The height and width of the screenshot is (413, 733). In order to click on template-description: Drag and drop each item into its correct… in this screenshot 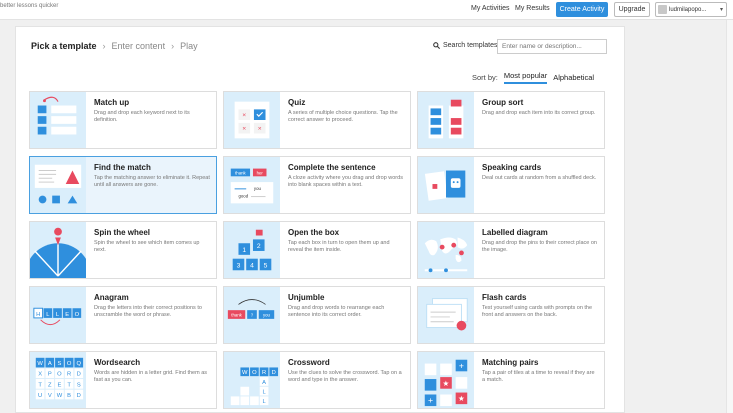, I will do `click(539, 113)`.